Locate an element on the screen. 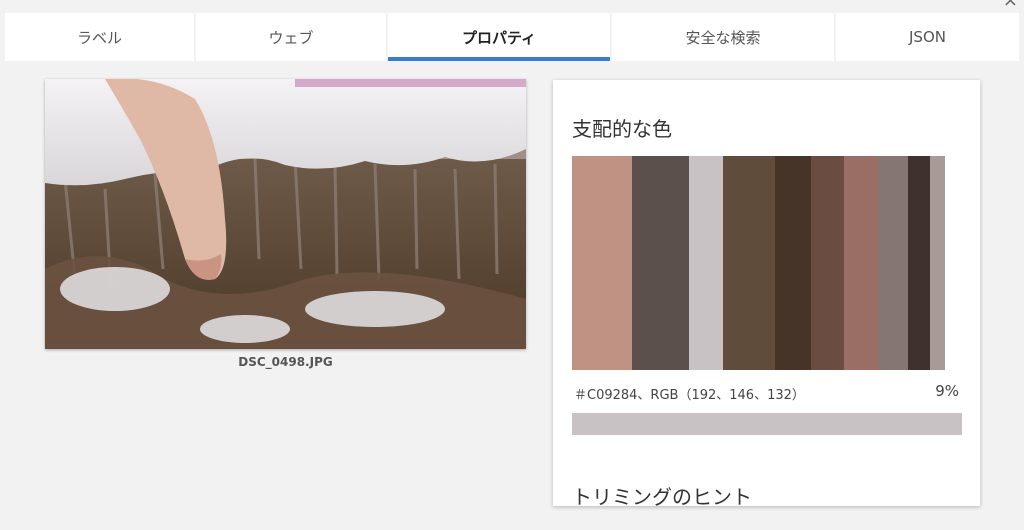 The width and height of the screenshot is (1024, 530). crop-hints-title: トリミングのヒント is located at coordinates (662, 495).